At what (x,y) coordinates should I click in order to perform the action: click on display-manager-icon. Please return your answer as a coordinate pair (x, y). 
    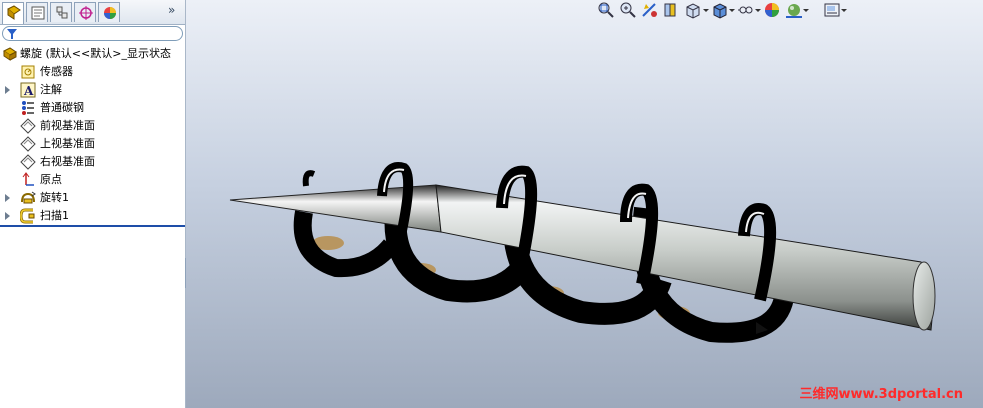
    Looking at the image, I should click on (110, 13).